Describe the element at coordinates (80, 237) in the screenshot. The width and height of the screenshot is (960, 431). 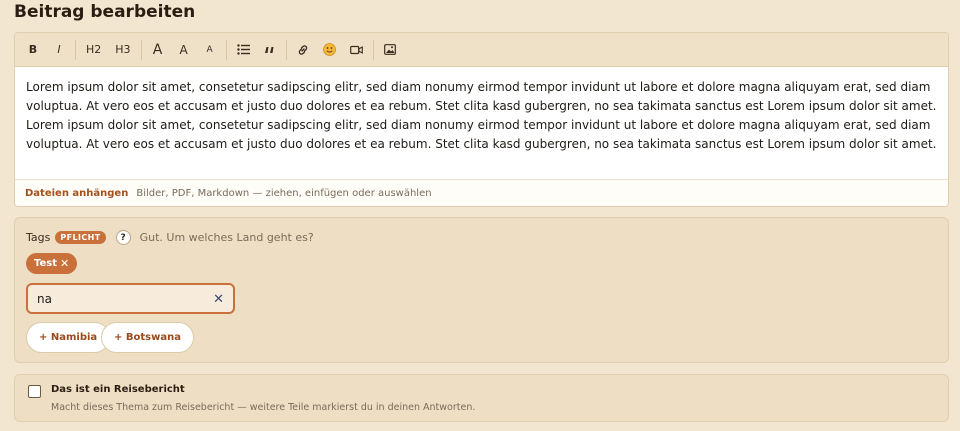
I see `required-badge: PFLICHT` at that location.